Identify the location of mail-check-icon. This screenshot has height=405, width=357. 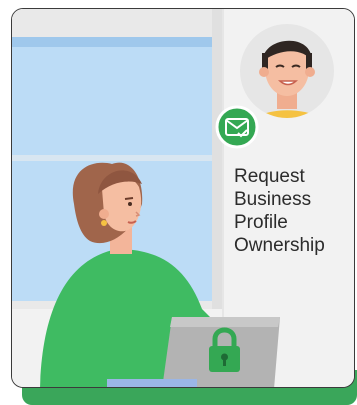
(237, 127).